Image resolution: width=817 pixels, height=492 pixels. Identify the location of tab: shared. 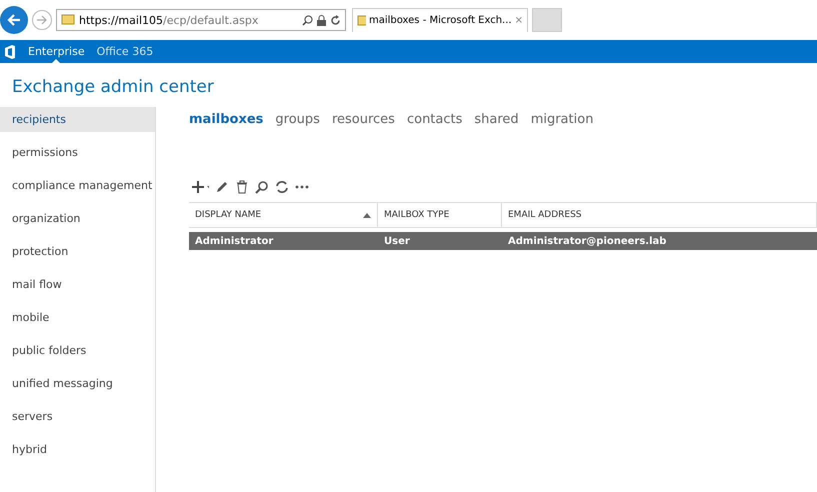
(496, 119).